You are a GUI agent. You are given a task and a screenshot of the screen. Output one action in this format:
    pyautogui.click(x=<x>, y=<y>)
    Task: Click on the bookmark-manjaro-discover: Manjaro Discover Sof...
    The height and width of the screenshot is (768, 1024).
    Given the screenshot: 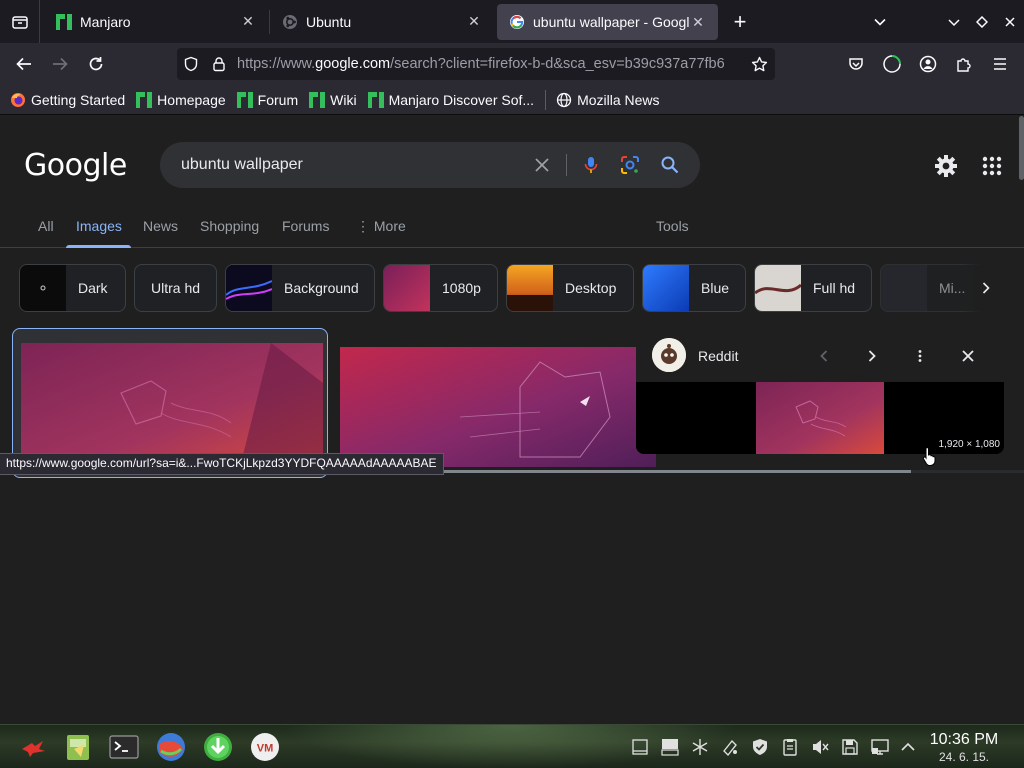 What is the action you would take?
    pyautogui.click(x=450, y=99)
    